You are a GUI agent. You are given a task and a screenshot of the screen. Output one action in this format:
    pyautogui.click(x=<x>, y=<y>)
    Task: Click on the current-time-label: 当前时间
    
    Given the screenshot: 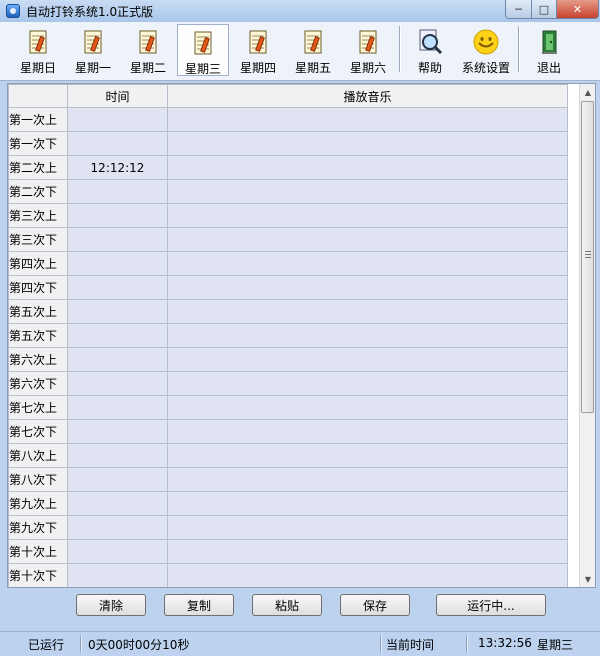 What is the action you would take?
    pyautogui.click(x=410, y=645)
    